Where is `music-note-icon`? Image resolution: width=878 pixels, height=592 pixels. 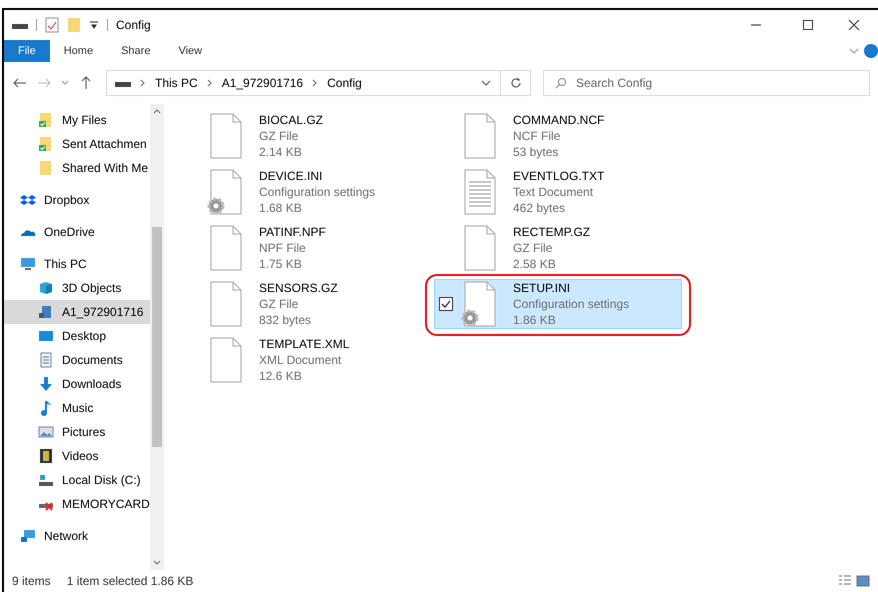 music-note-icon is located at coordinates (46, 408).